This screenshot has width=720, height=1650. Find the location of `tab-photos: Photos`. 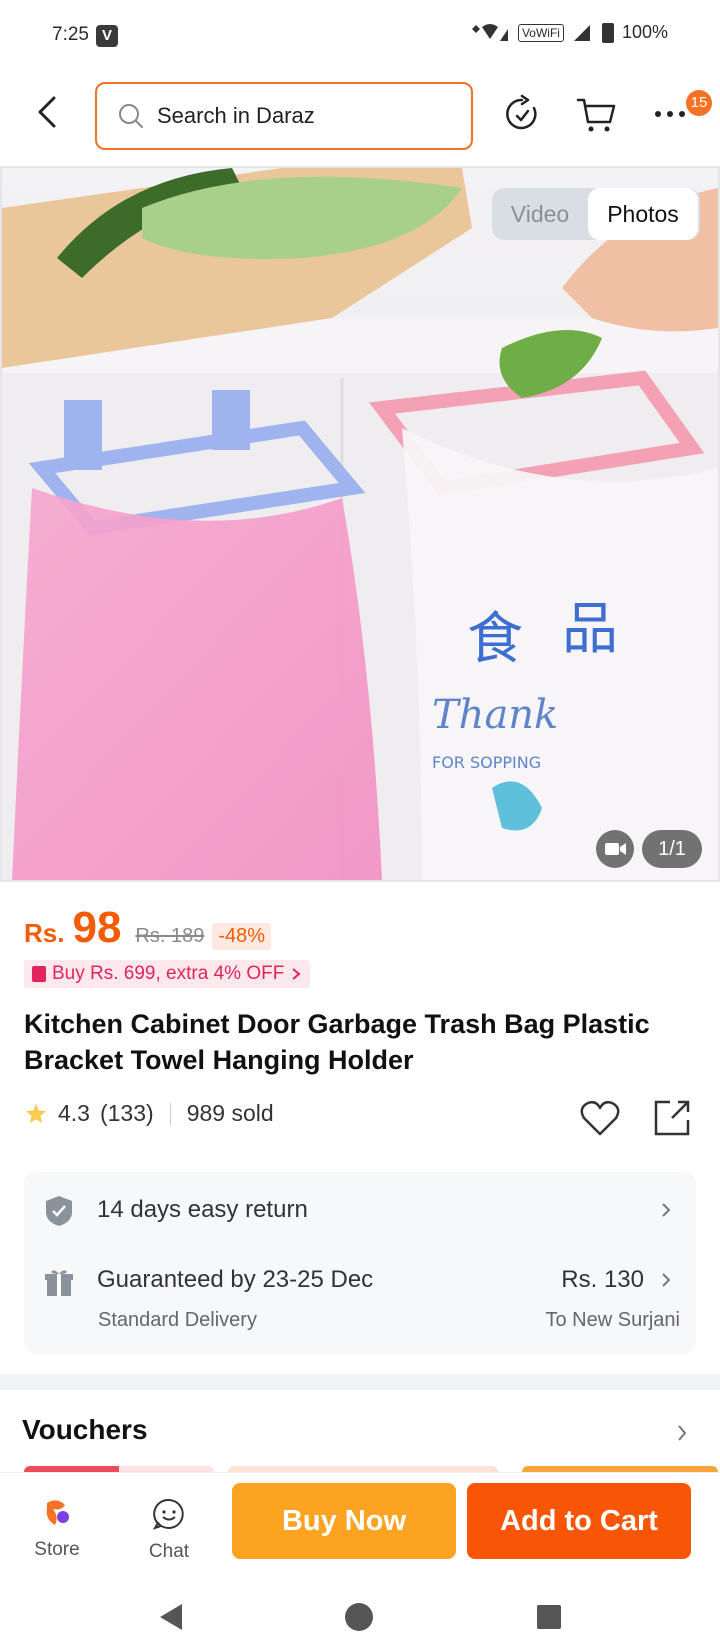

tab-photos: Photos is located at coordinates (643, 214).